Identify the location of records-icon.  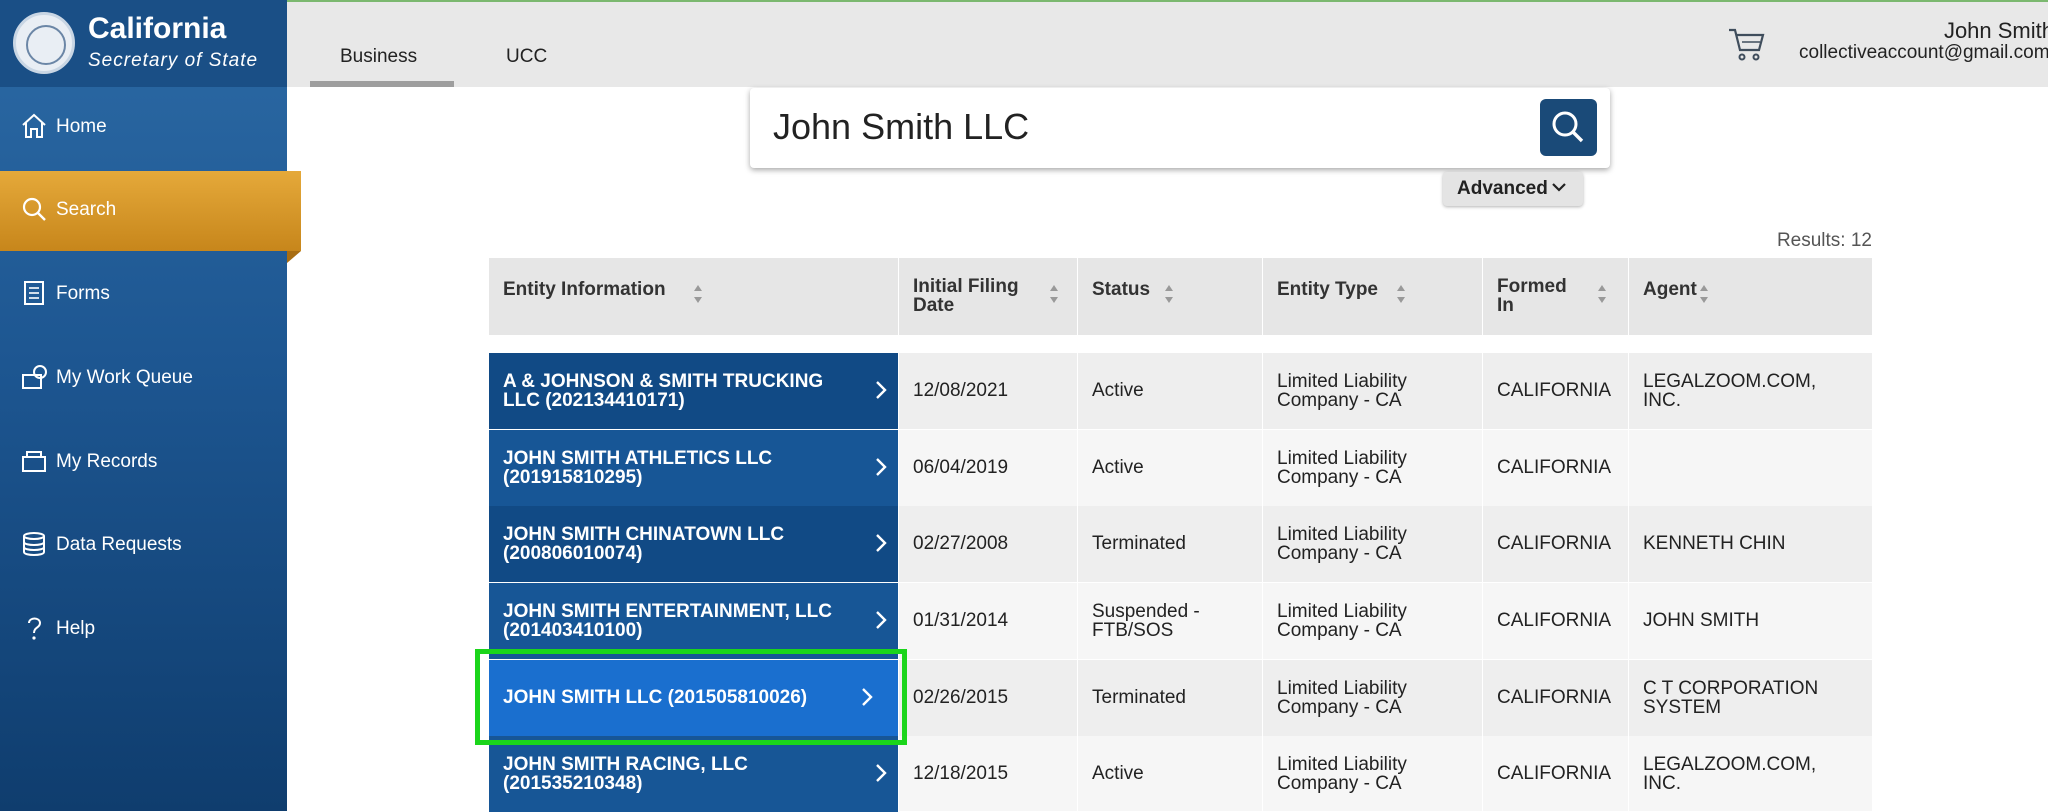
(34, 461).